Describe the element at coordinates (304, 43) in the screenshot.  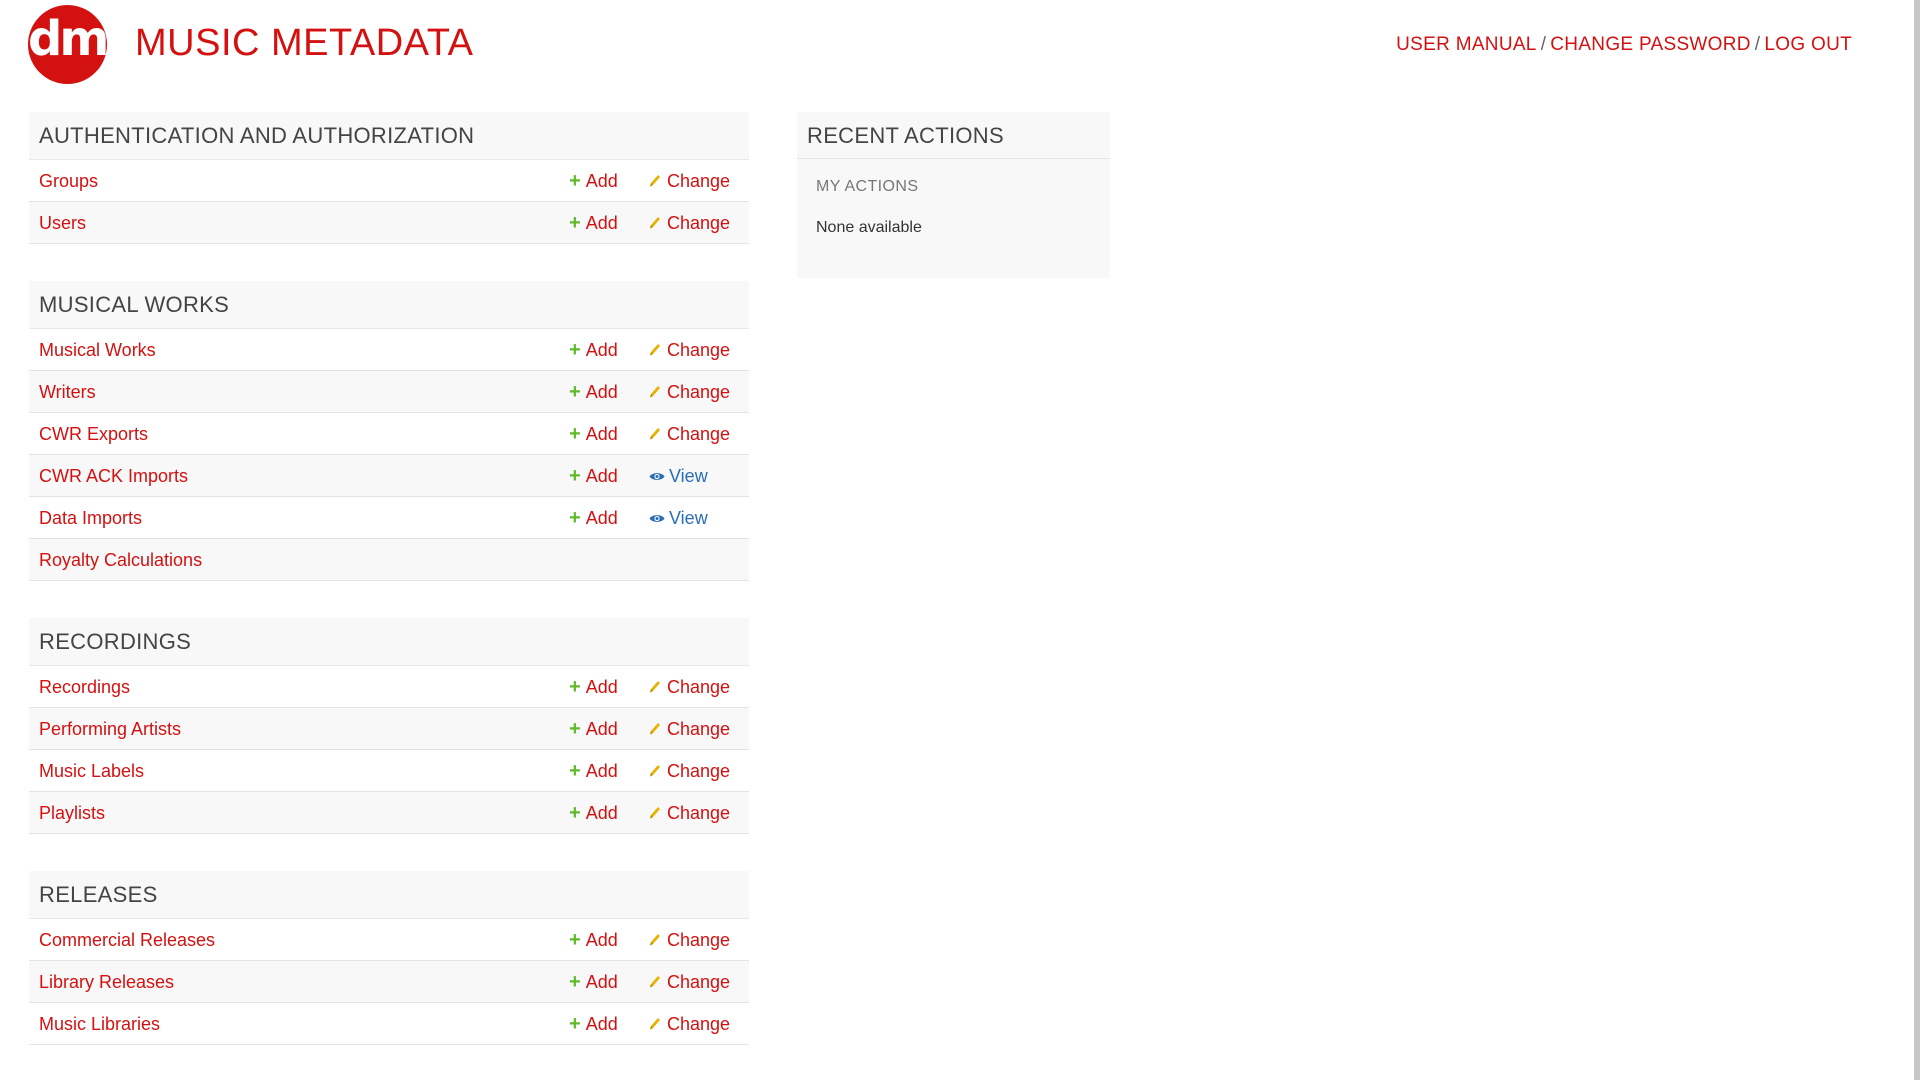
I see `site-title: MUSIC METADATA` at that location.